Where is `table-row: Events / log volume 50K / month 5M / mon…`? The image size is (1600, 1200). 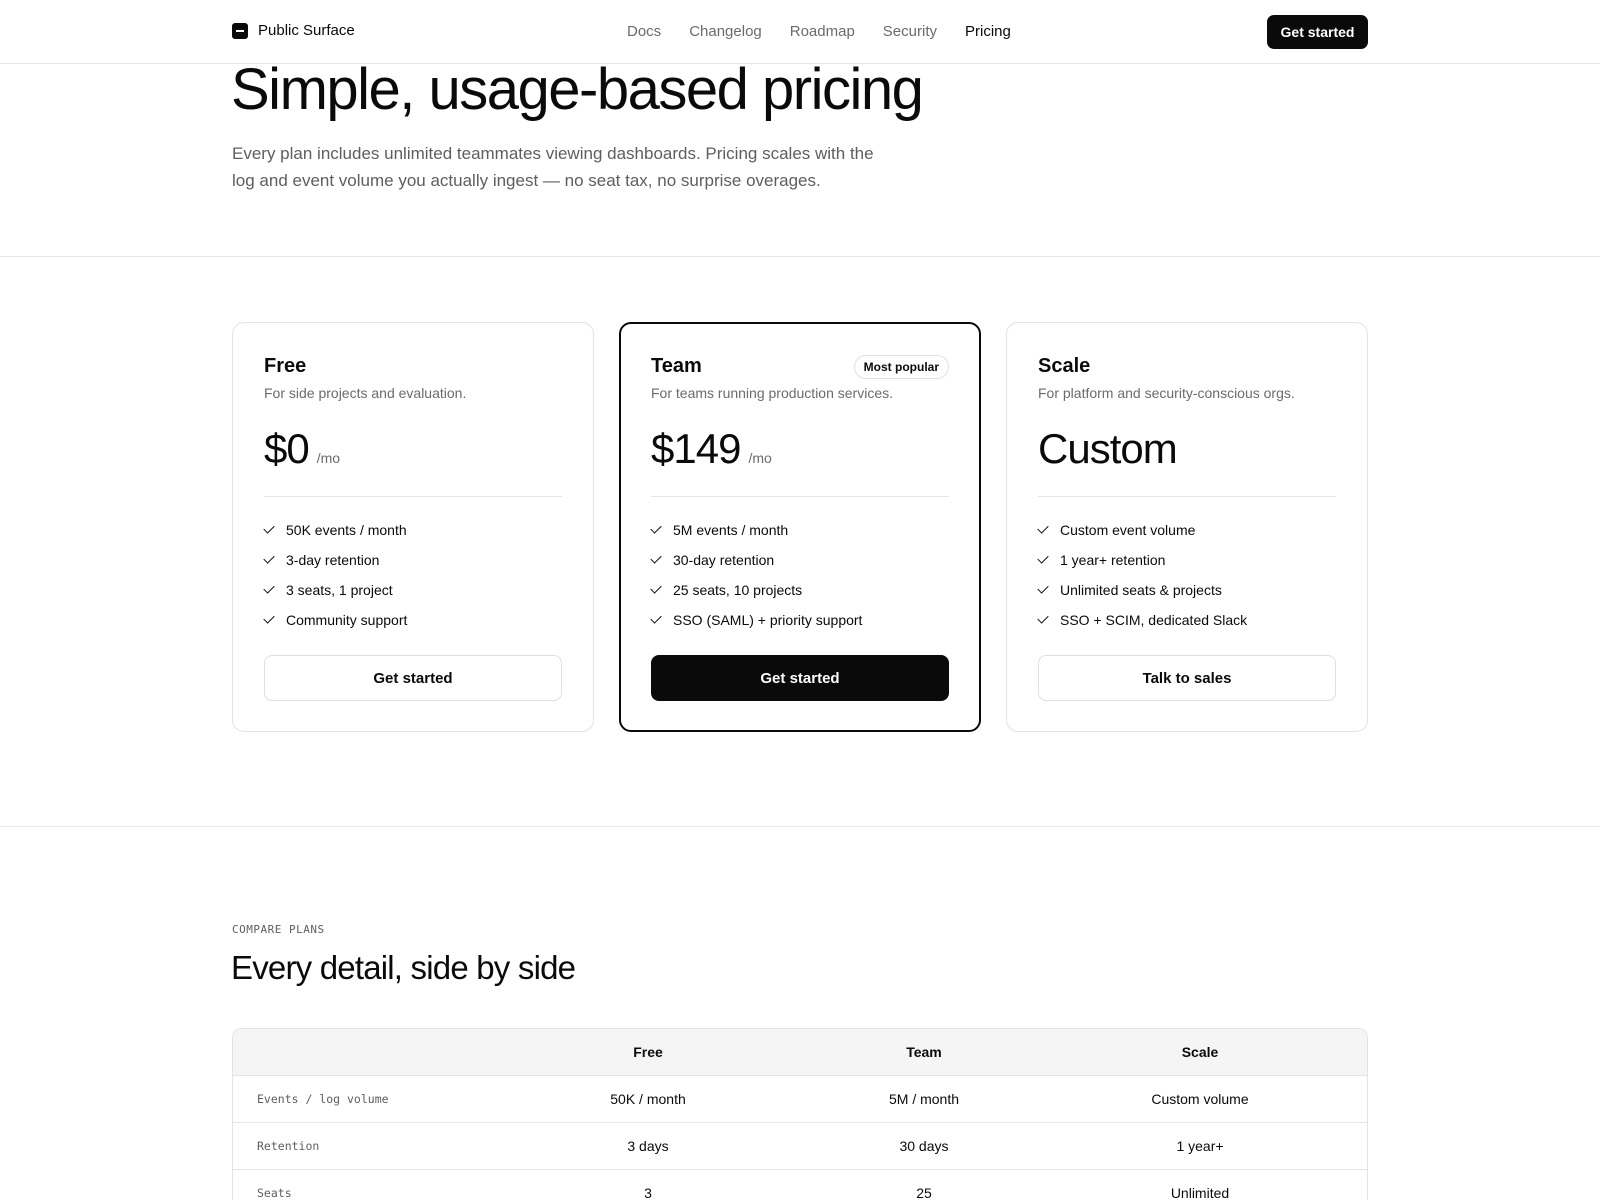
table-row: Events / log volume 50K / month 5M / mon… is located at coordinates (800, 1099).